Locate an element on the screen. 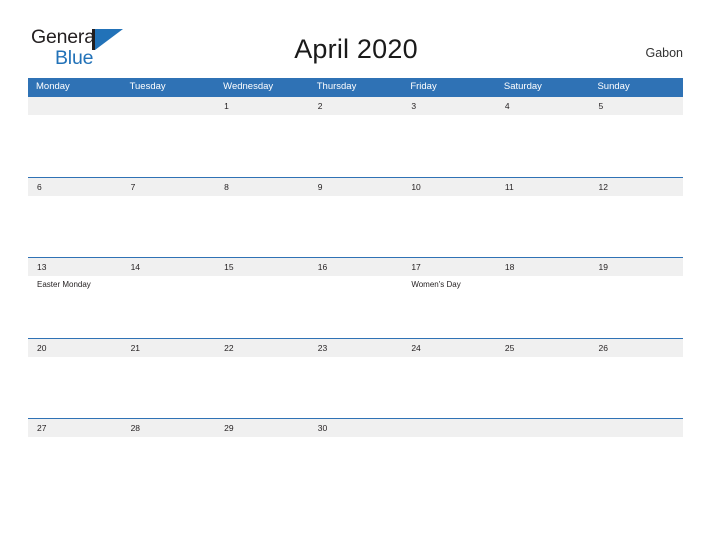  calendar-week-row: 27 28 29 30 is located at coordinates (355, 458).